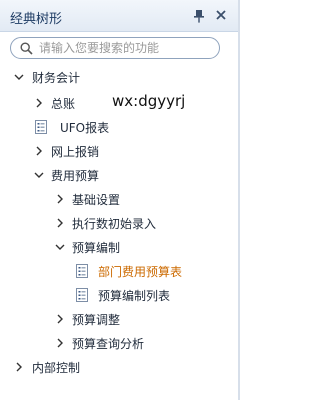 Image resolution: width=320 pixels, height=400 pixels. I want to click on tree-item-basic-settings: 基础设置, so click(120, 199).